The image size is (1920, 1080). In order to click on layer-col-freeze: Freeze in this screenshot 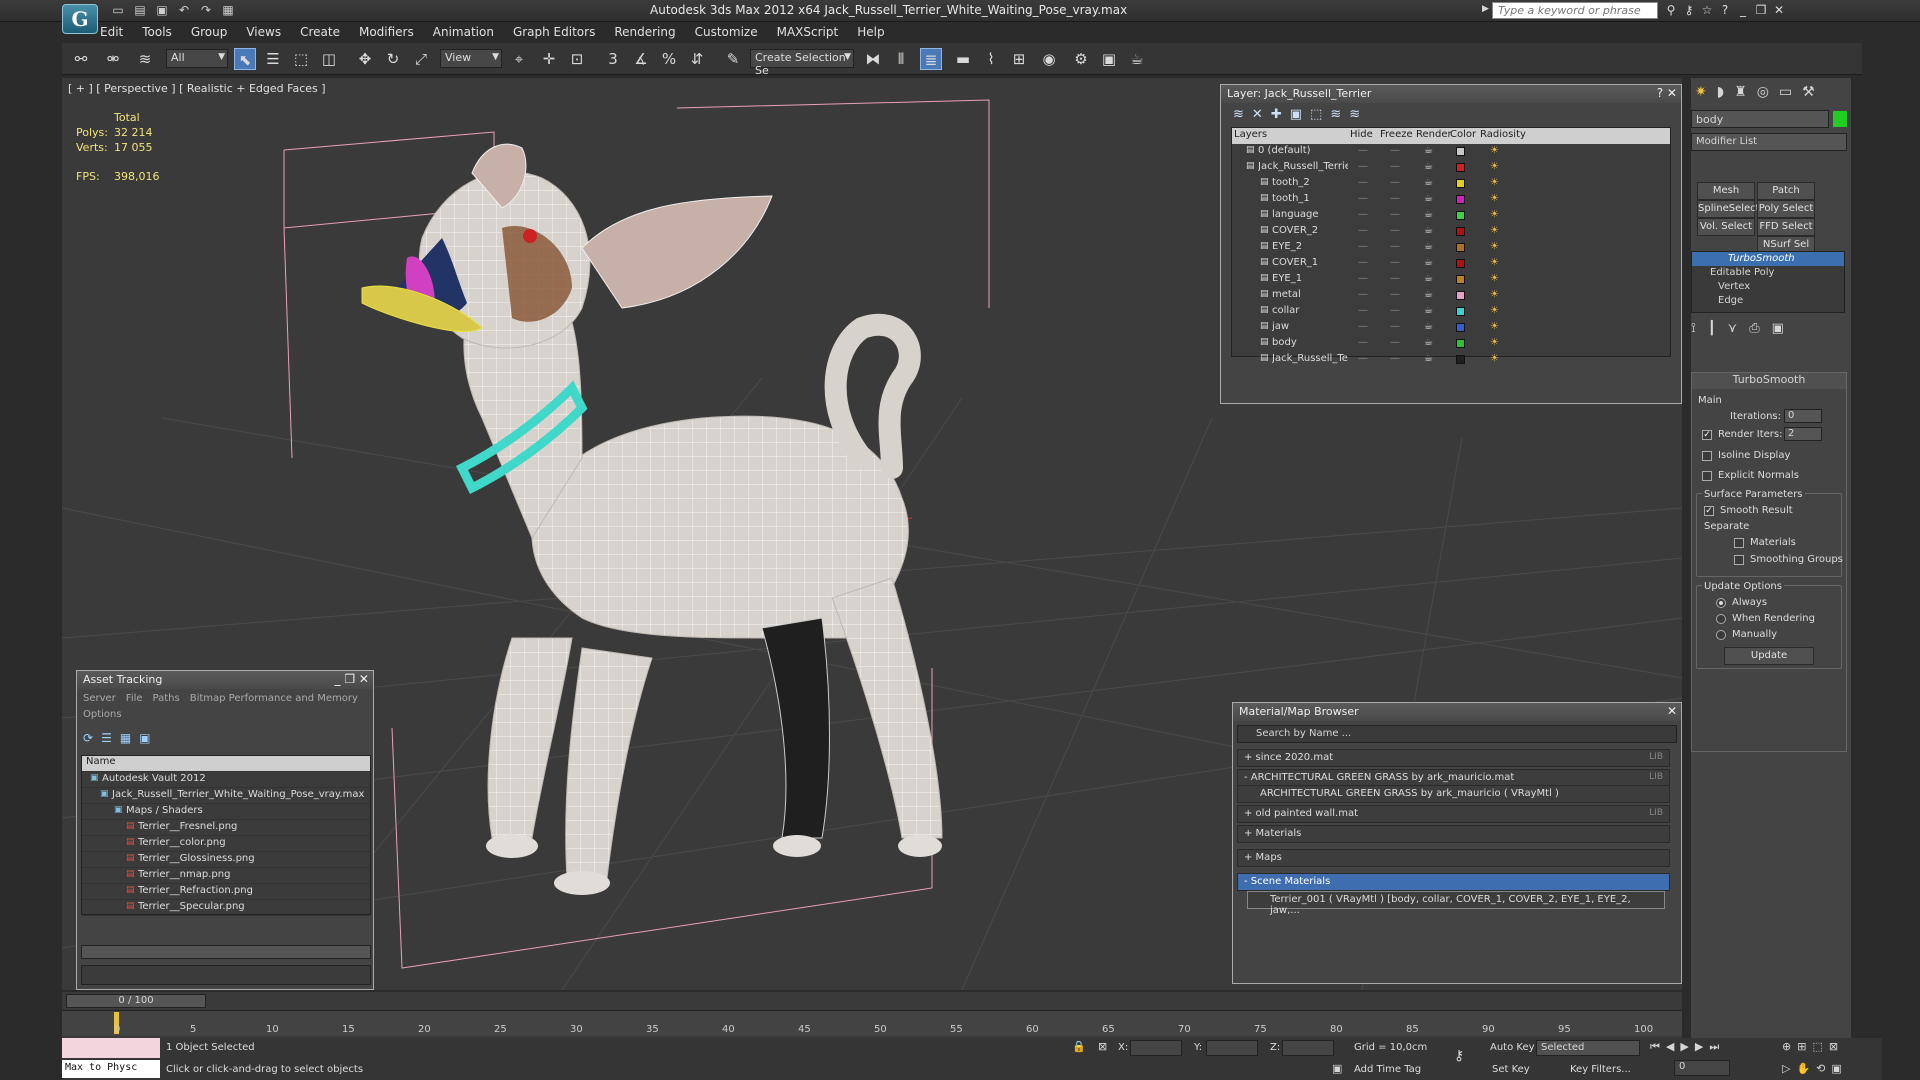, I will do `click(1396, 134)`.